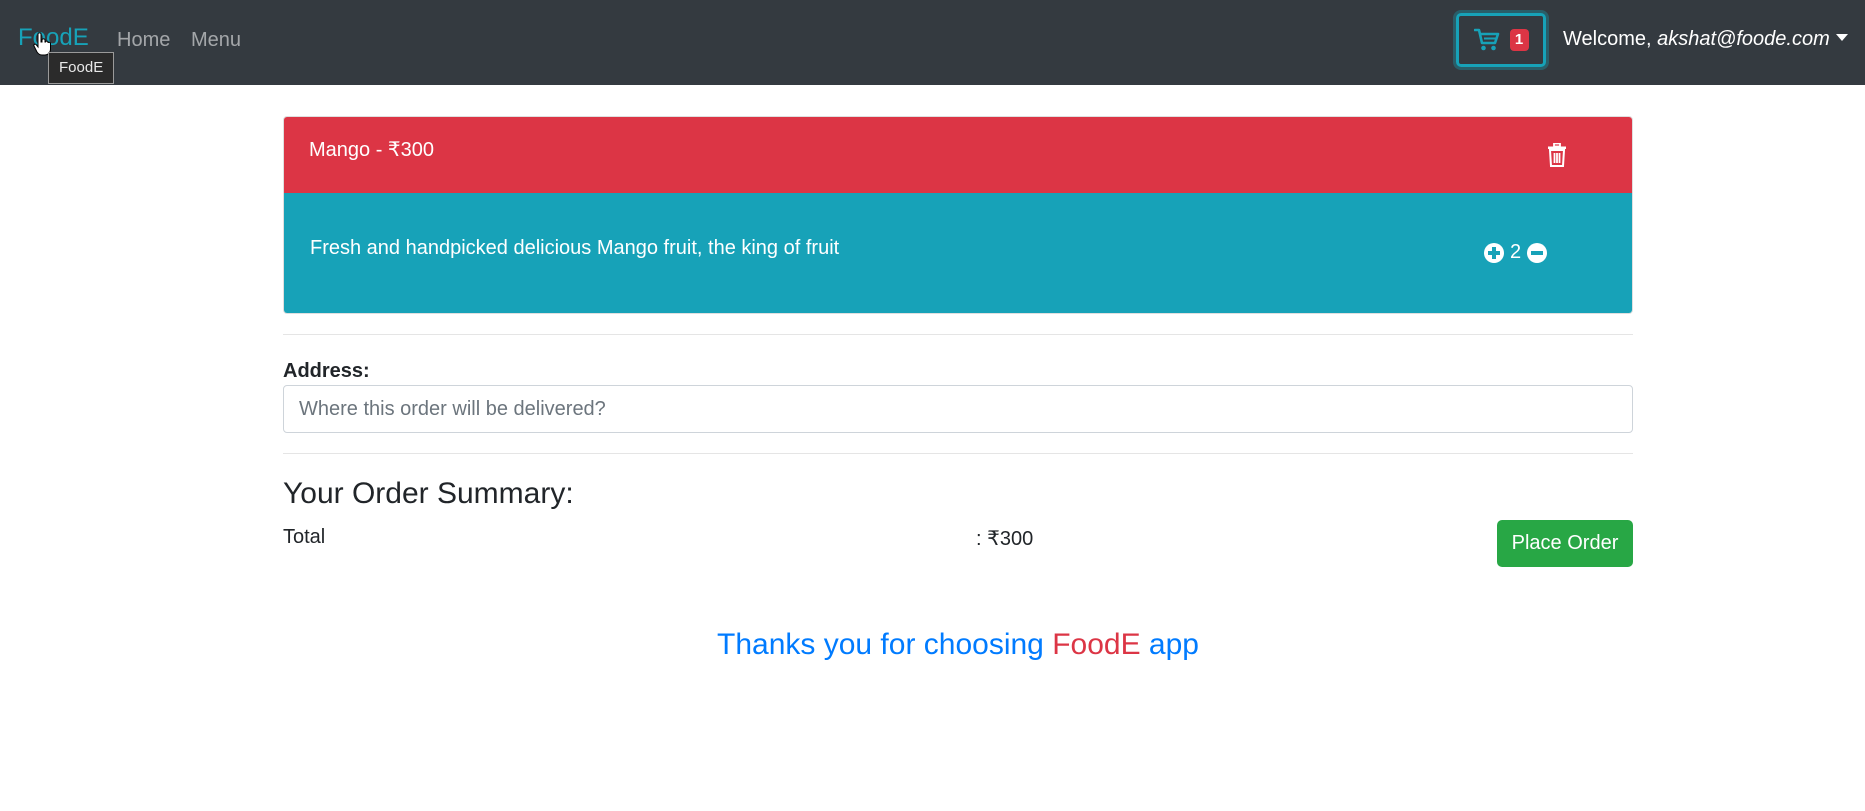 This screenshot has width=1865, height=811. Describe the element at coordinates (1494, 252) in the screenshot. I see `plus-circle-icon` at that location.